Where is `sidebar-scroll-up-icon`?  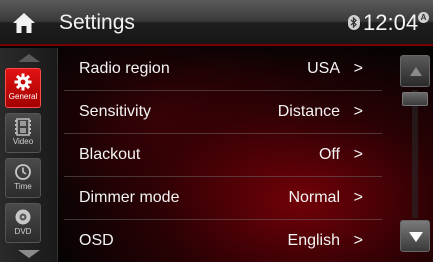
sidebar-scroll-up-icon is located at coordinates (29, 58).